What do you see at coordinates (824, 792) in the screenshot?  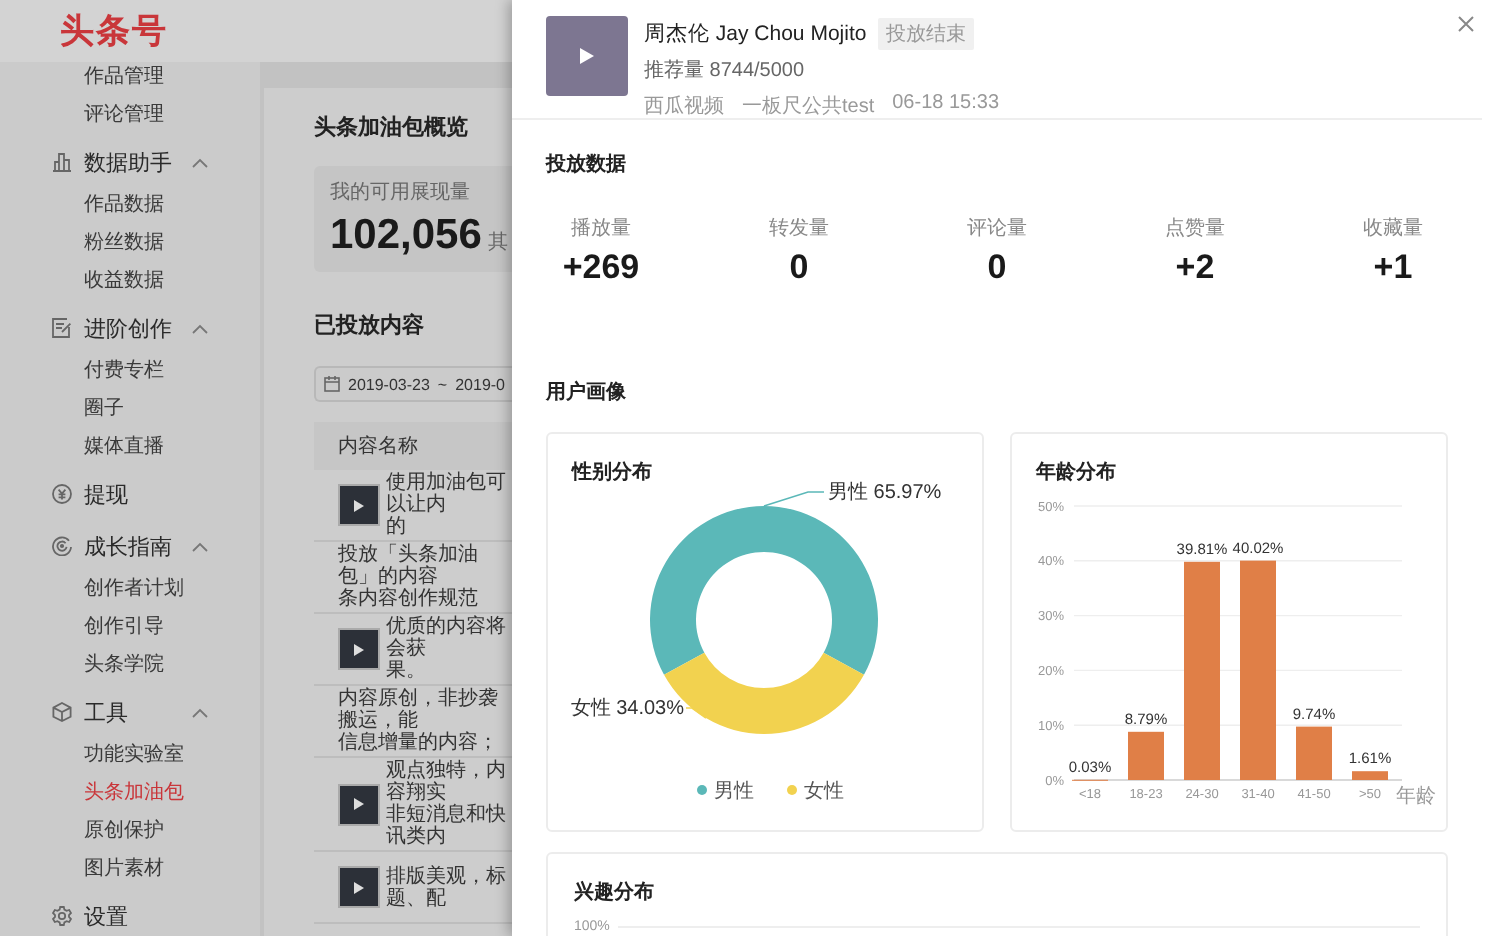 I see `legend-label: 女性` at bounding box center [824, 792].